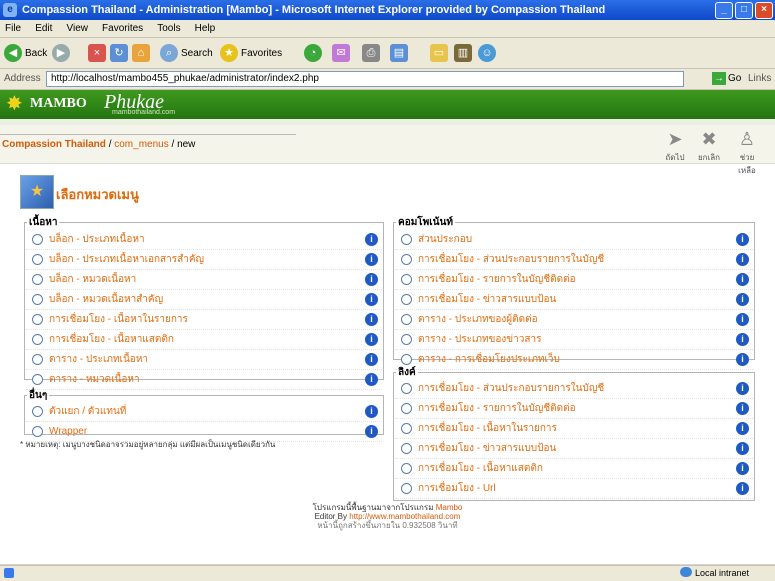  I want to click on link-item-6: การเชื่อมโยง - Url i, so click(574, 488).